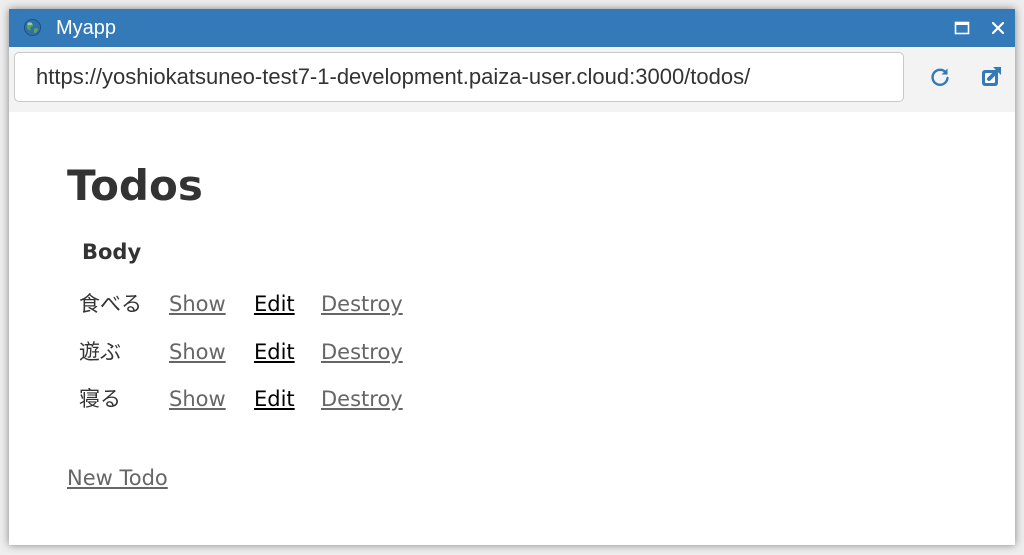 This screenshot has height=555, width=1024. Describe the element at coordinates (100, 399) in the screenshot. I see `todo-body: 寝る` at that location.